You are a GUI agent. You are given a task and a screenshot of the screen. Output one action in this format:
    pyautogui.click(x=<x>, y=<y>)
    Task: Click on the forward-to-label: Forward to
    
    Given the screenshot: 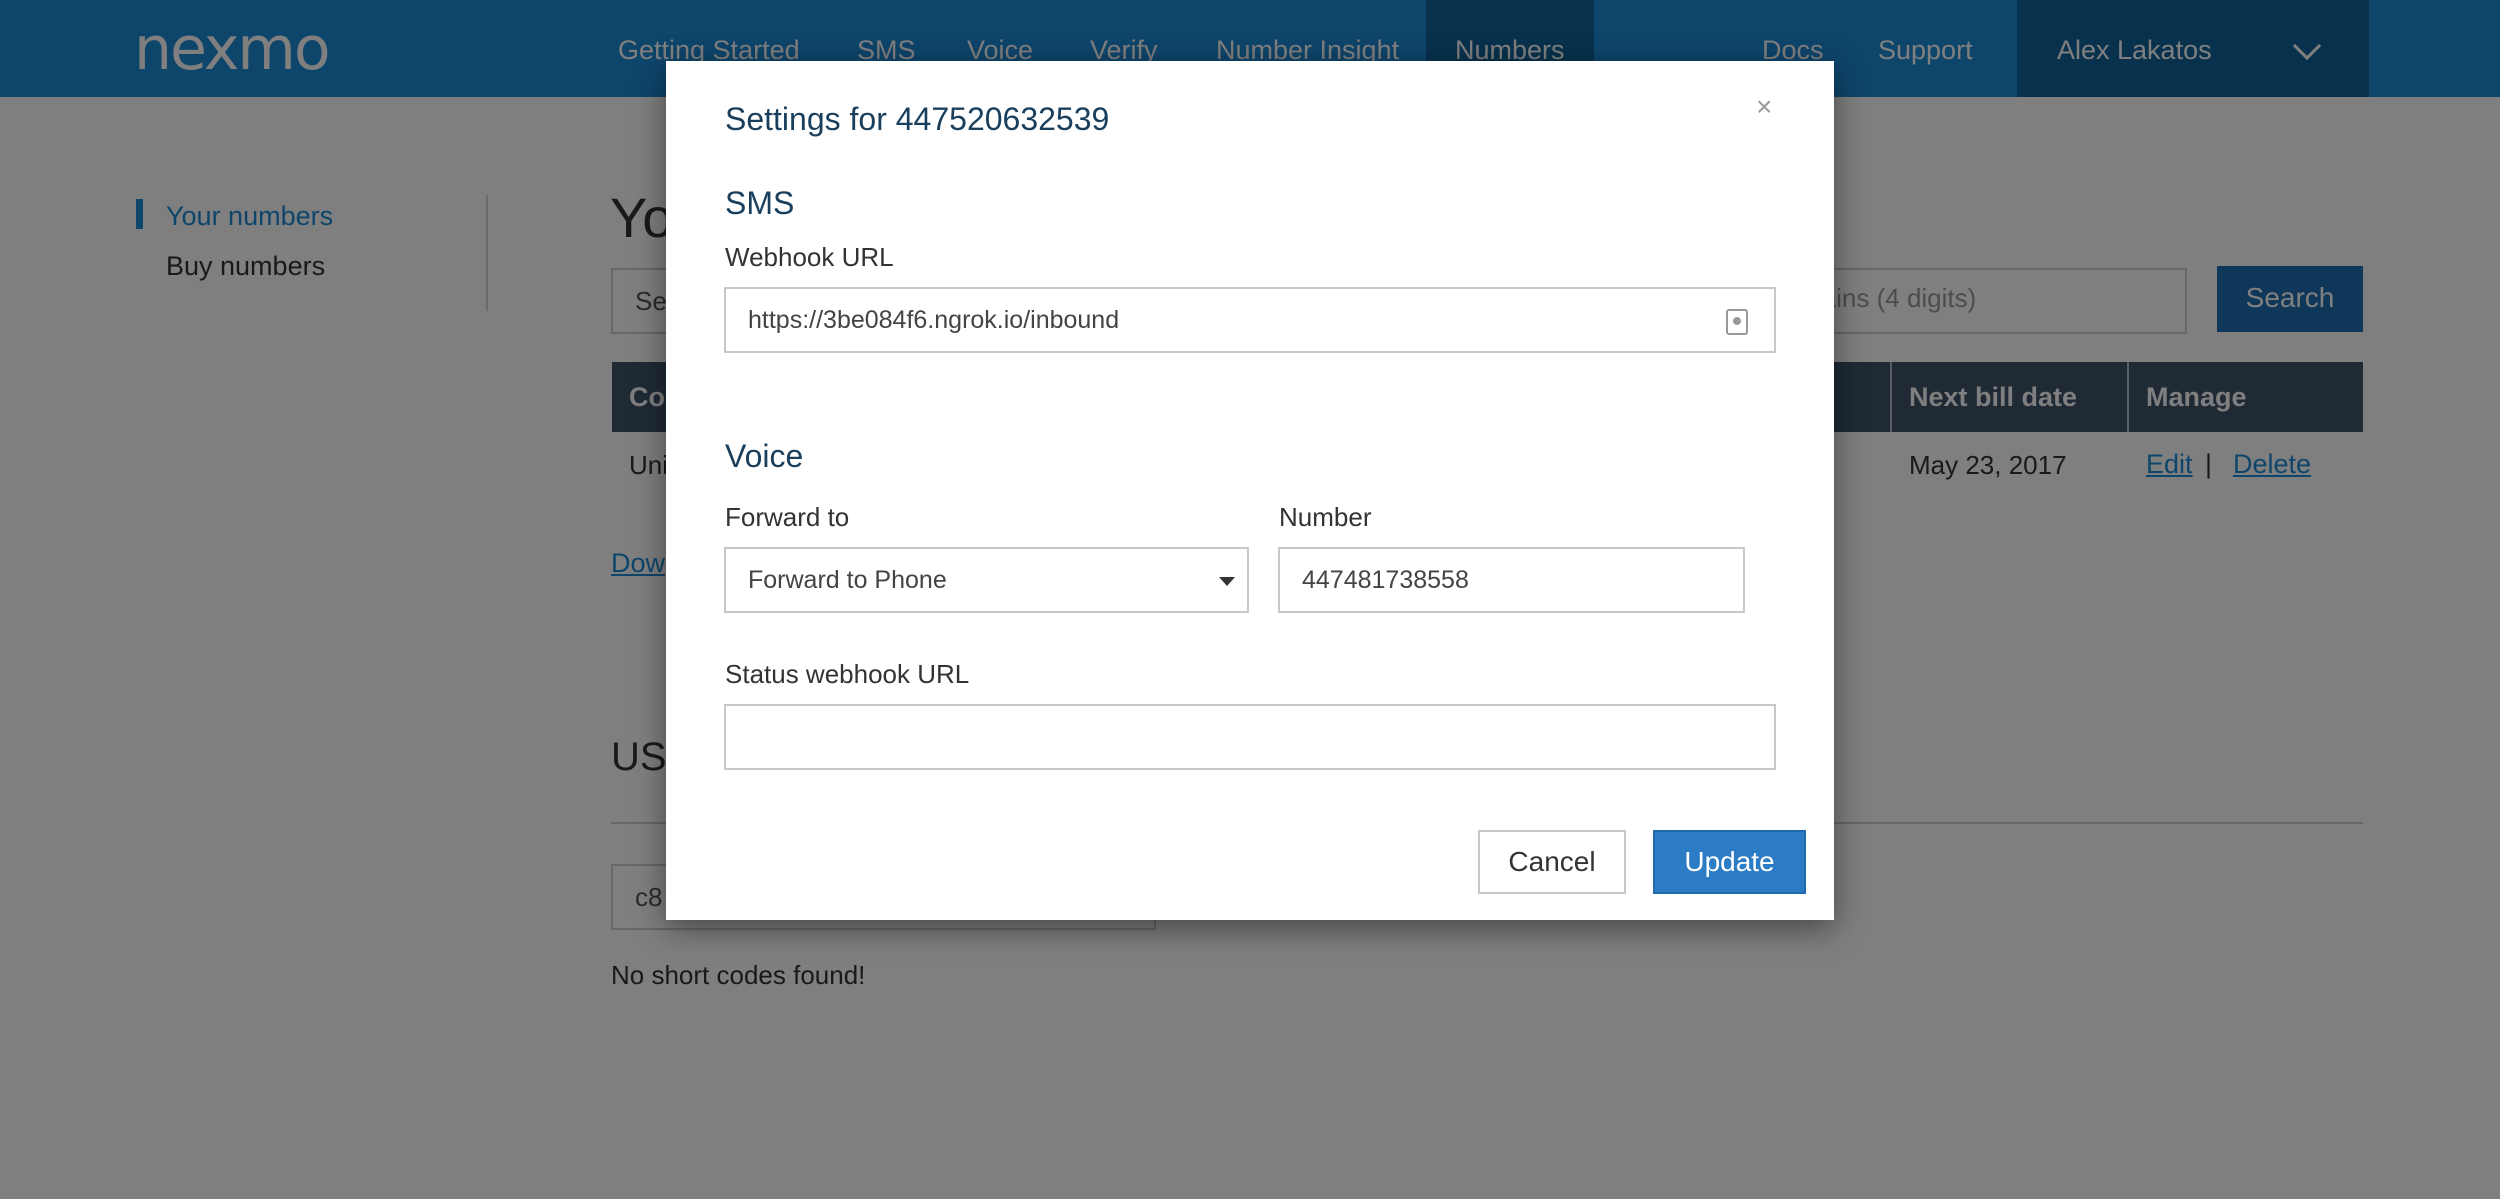 What is the action you would take?
    pyautogui.click(x=787, y=517)
    